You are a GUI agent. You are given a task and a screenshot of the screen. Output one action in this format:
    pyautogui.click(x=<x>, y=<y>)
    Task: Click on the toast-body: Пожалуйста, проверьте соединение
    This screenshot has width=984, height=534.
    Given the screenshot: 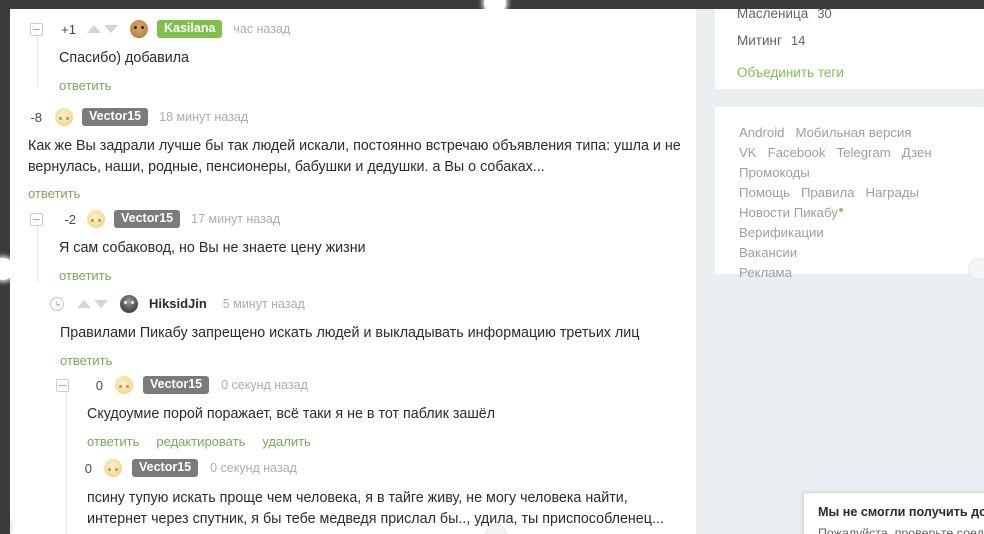 What is the action you would take?
    pyautogui.click(x=901, y=530)
    